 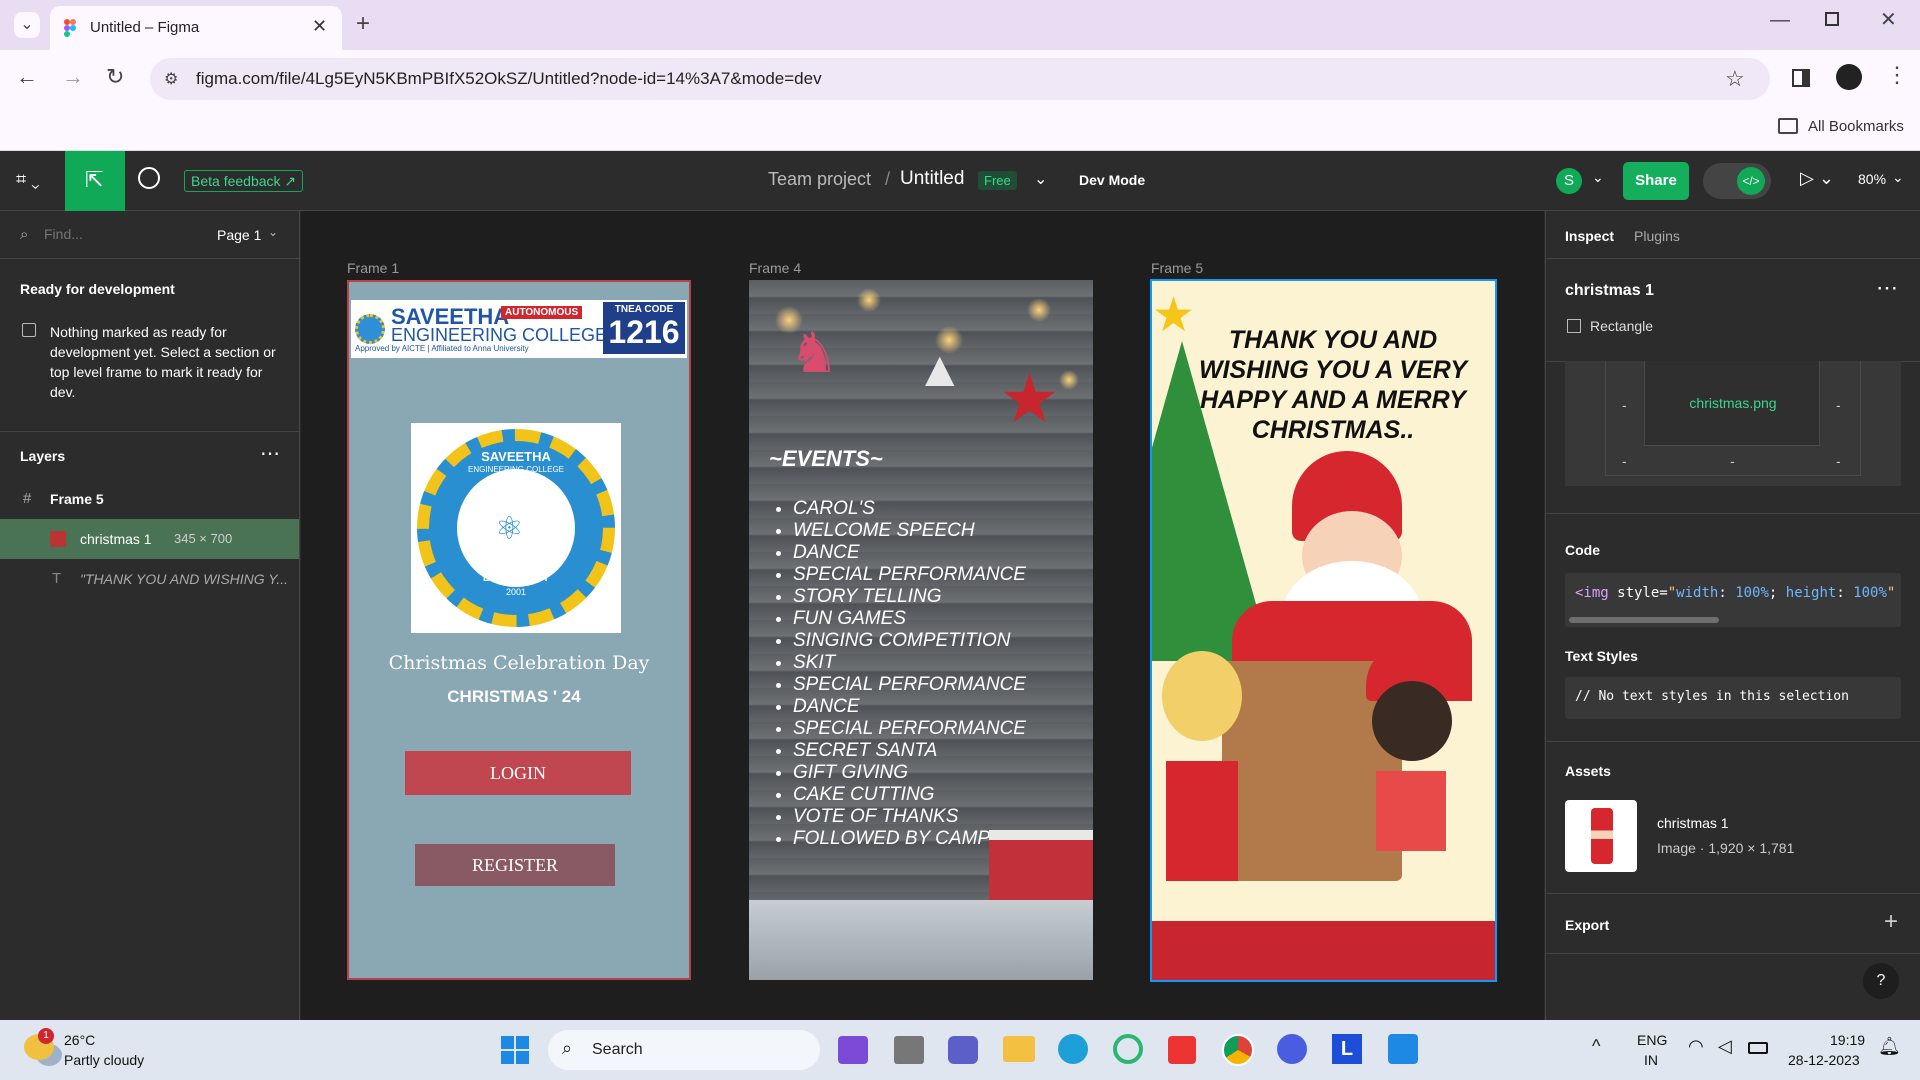 What do you see at coordinates (1737, 181) in the screenshot?
I see `dev-mode-toggle: </>` at bounding box center [1737, 181].